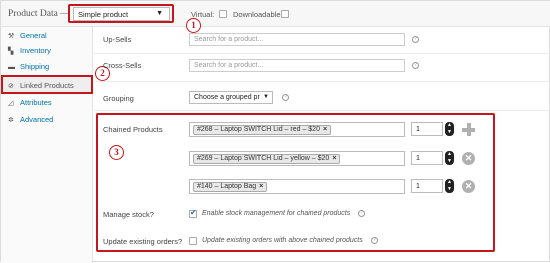  What do you see at coordinates (11, 103) in the screenshot?
I see `attributes-icon: ◿` at bounding box center [11, 103].